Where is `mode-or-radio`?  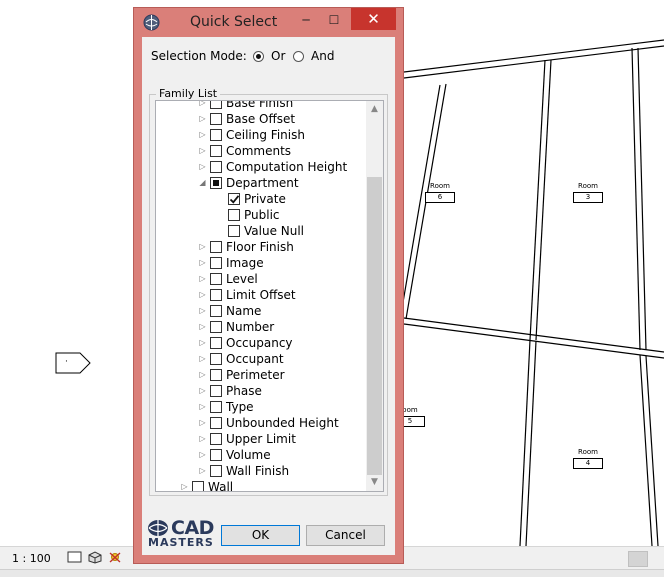 mode-or-radio is located at coordinates (258, 56).